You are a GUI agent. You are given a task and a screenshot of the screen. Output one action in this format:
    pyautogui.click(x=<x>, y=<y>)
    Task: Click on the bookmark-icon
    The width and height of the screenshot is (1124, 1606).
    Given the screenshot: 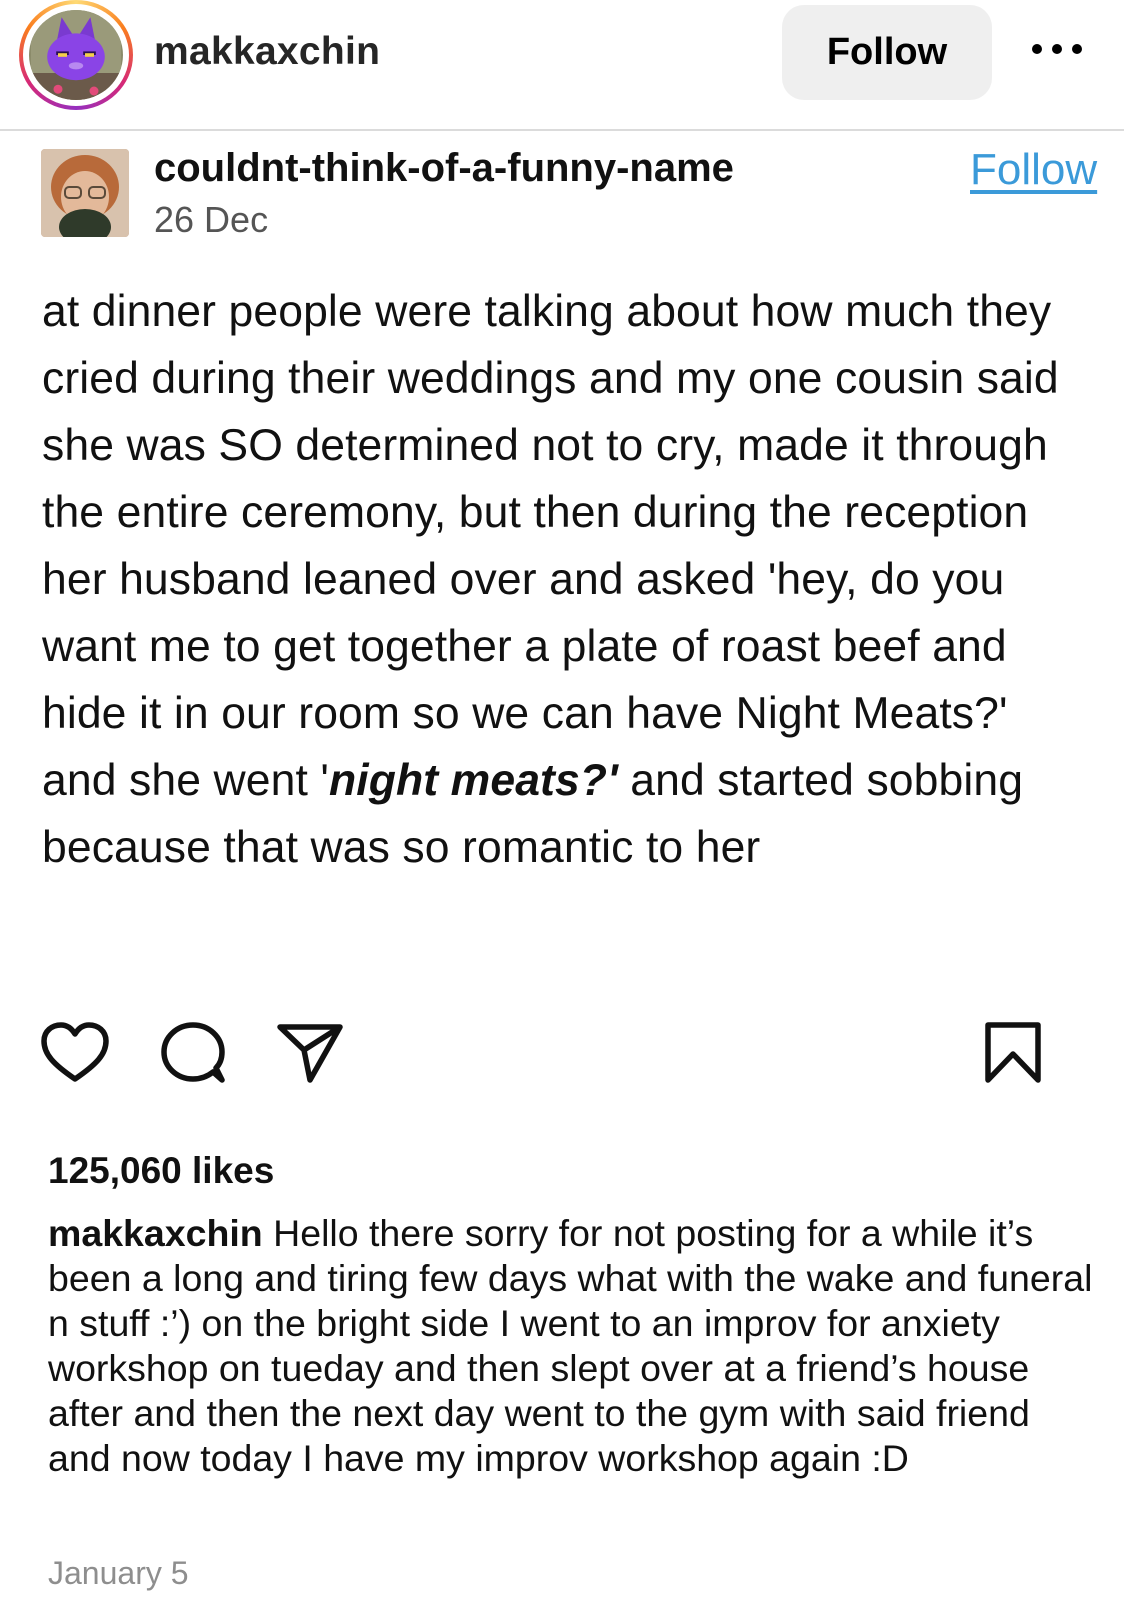 What is the action you would take?
    pyautogui.click(x=1013, y=1053)
    